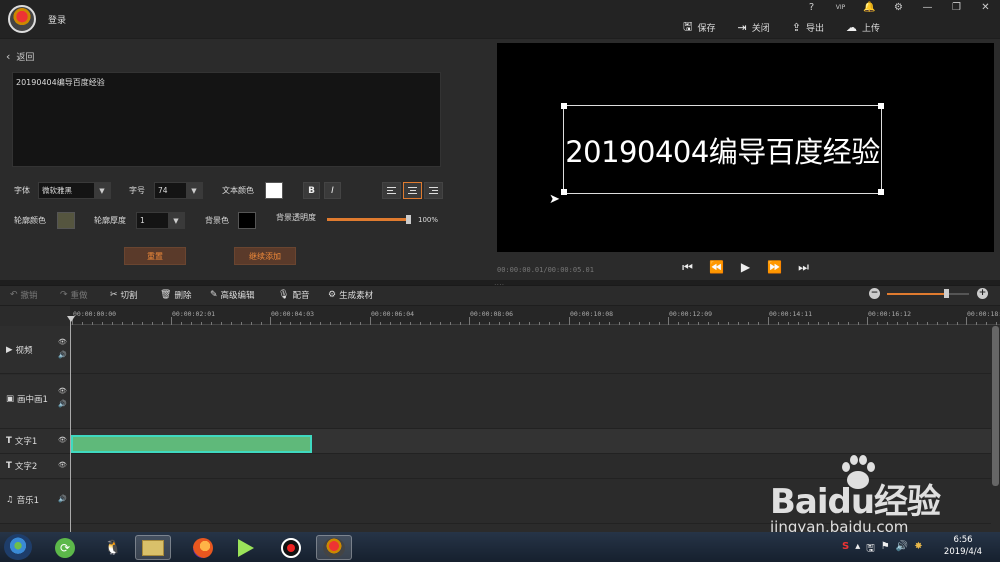  Describe the element at coordinates (35, 502) in the screenshot. I see `track-header: ♫ 音乐1 🔊` at that location.